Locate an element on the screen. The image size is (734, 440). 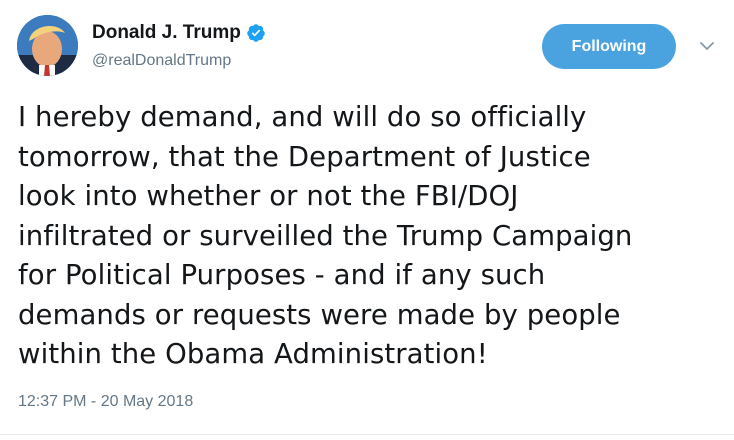
tweet-timestamp: 12:37 PM - 20 May 2018 is located at coordinates (105, 402).